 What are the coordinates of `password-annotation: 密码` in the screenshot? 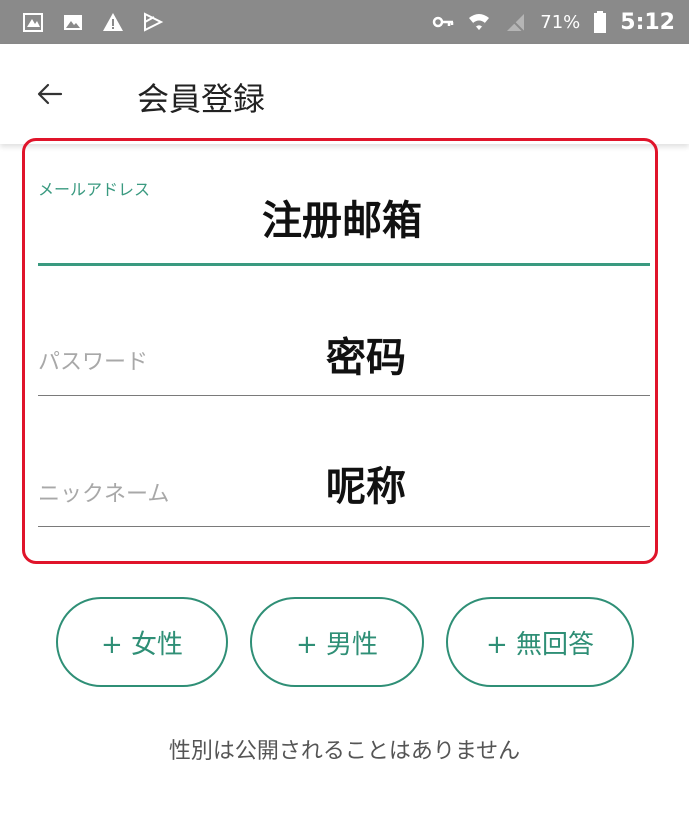 It's located at (366, 358).